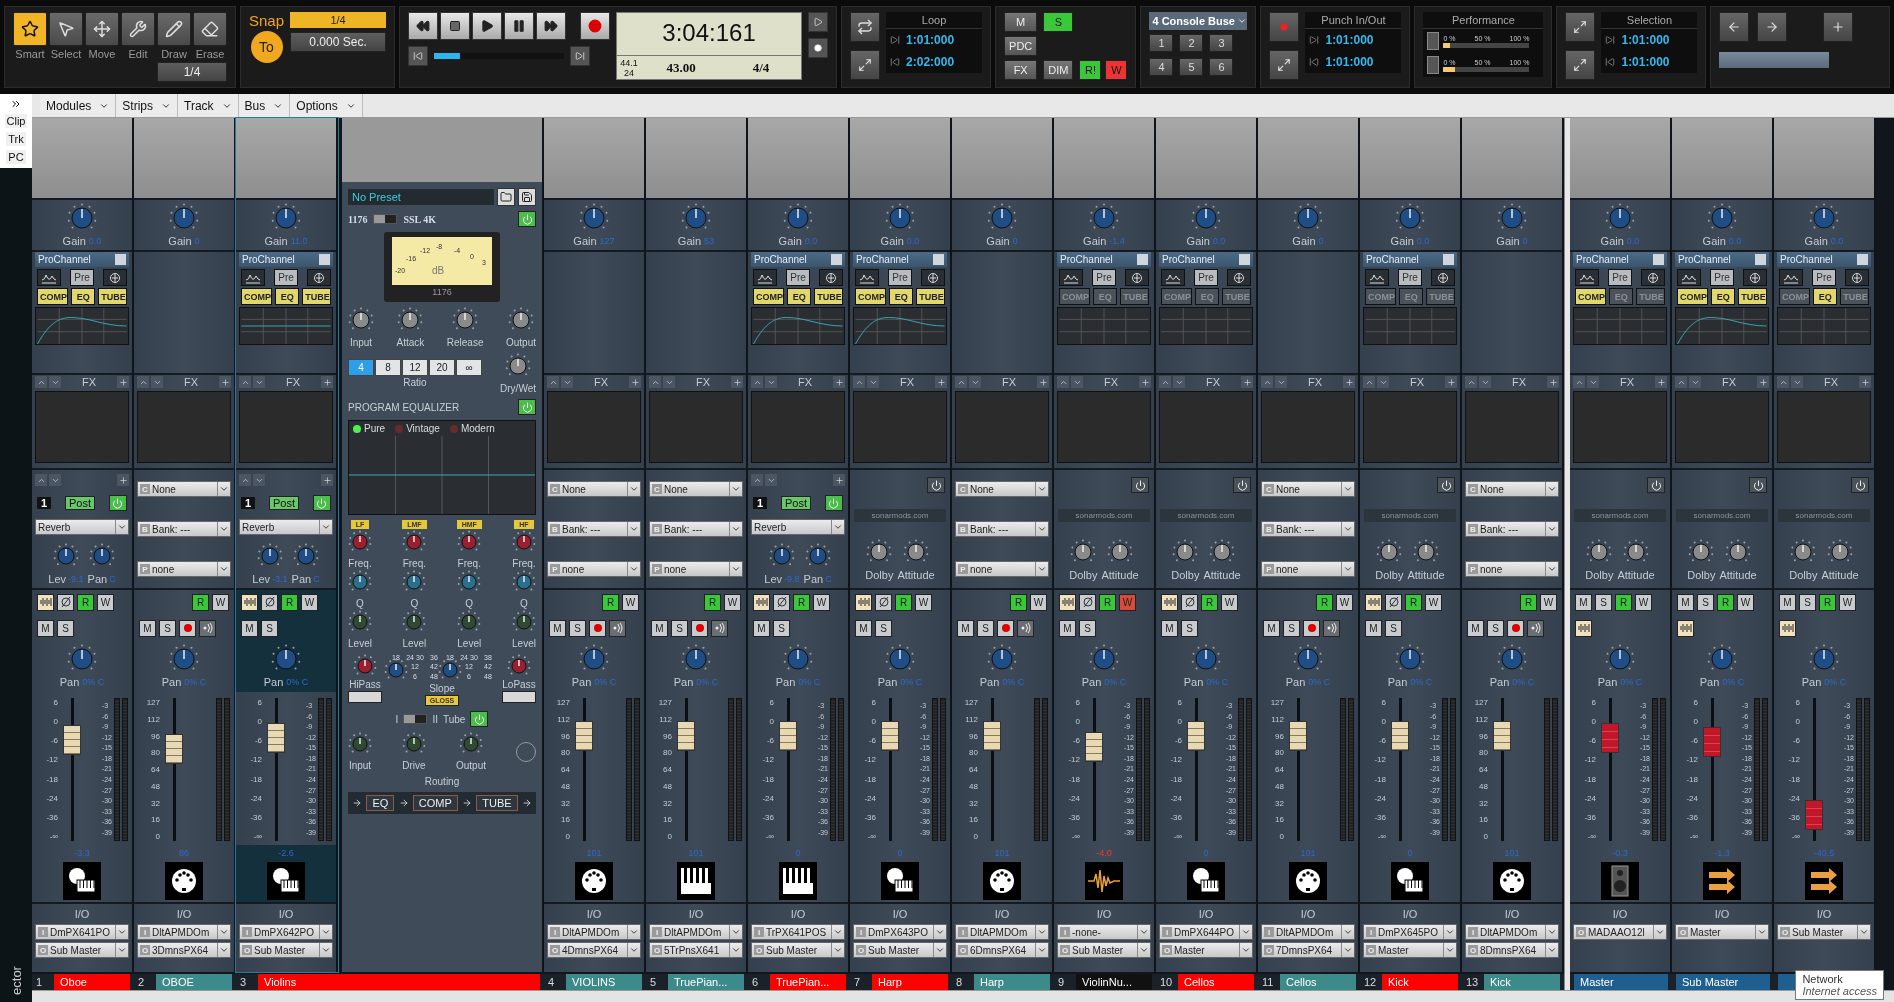  I want to click on read-button: R, so click(289, 602).